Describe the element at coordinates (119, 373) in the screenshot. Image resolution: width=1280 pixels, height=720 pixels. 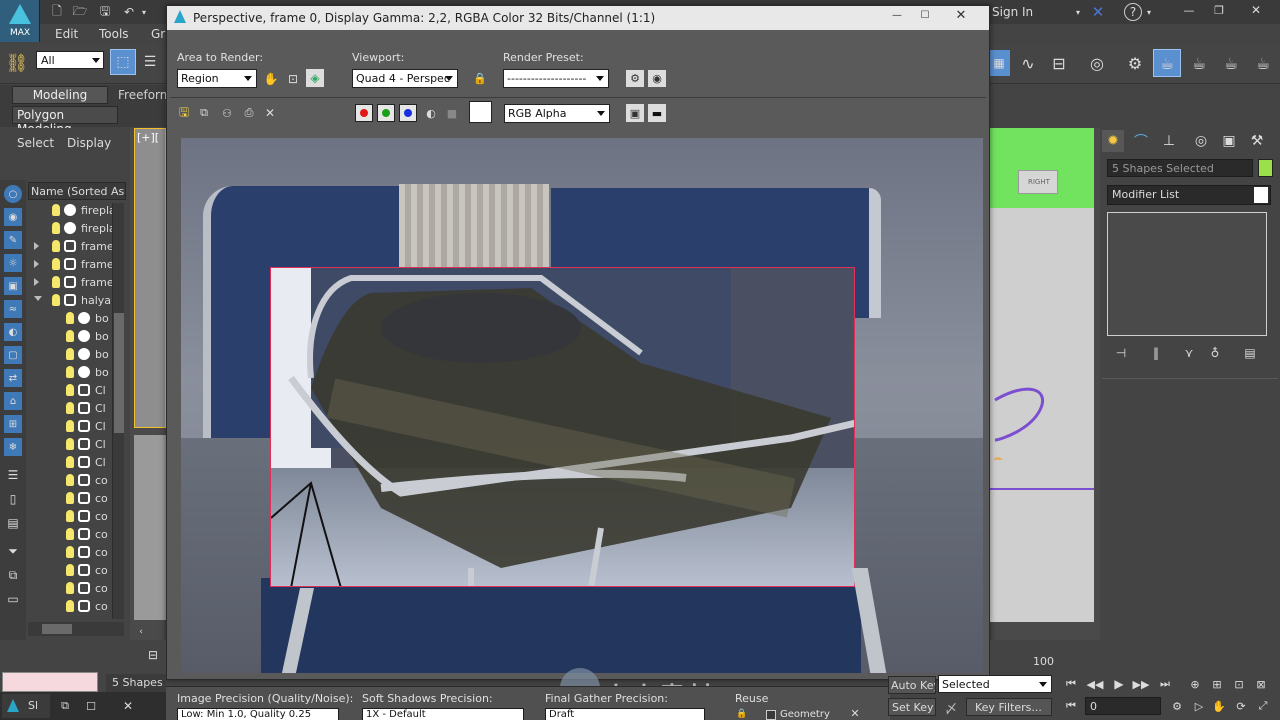
I see `scrollbar-thumb` at that location.